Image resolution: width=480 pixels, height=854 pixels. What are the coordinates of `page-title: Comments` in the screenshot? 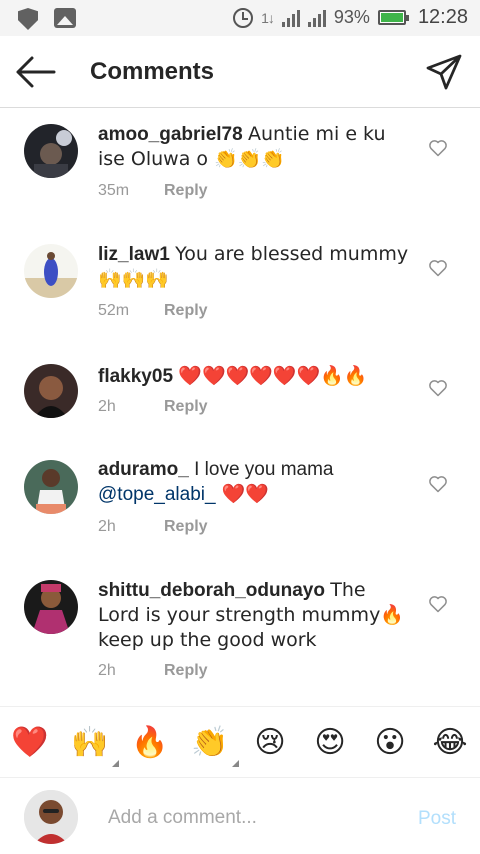 It's located at (152, 71).